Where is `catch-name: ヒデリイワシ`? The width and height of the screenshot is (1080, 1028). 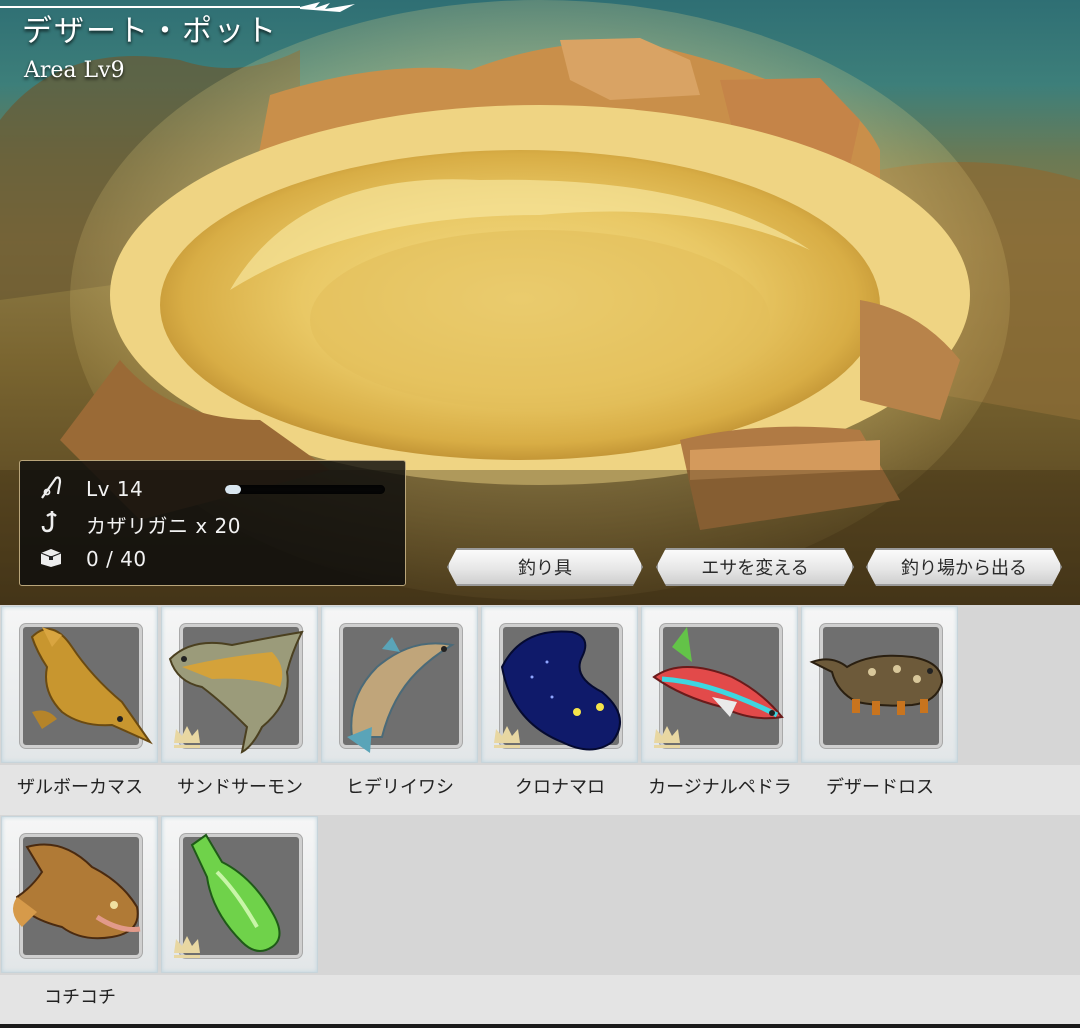
catch-name: ヒデリイワシ is located at coordinates (400, 787).